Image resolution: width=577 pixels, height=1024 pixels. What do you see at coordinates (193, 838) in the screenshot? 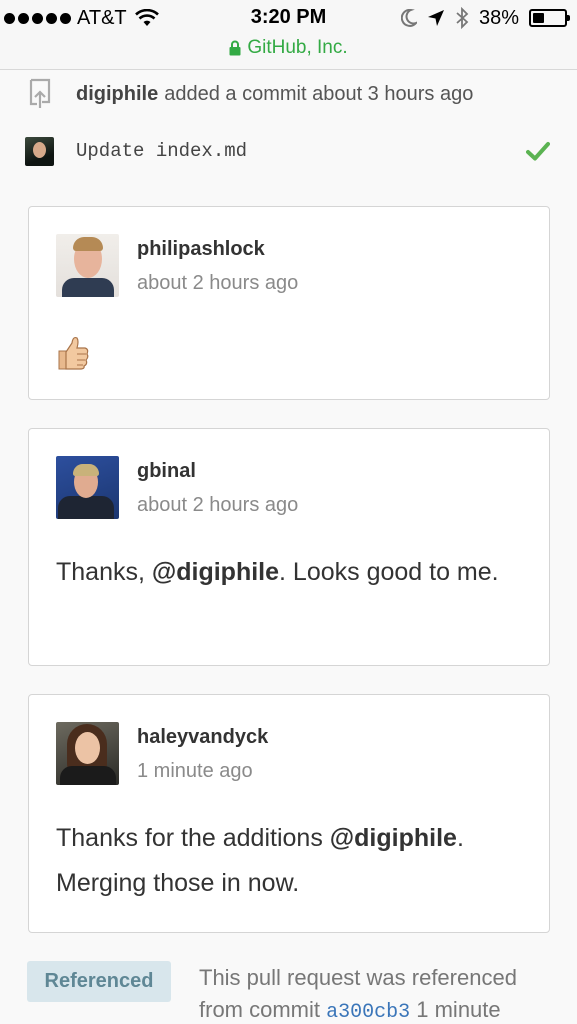
I see `comment-text: Thanks for the additions` at bounding box center [193, 838].